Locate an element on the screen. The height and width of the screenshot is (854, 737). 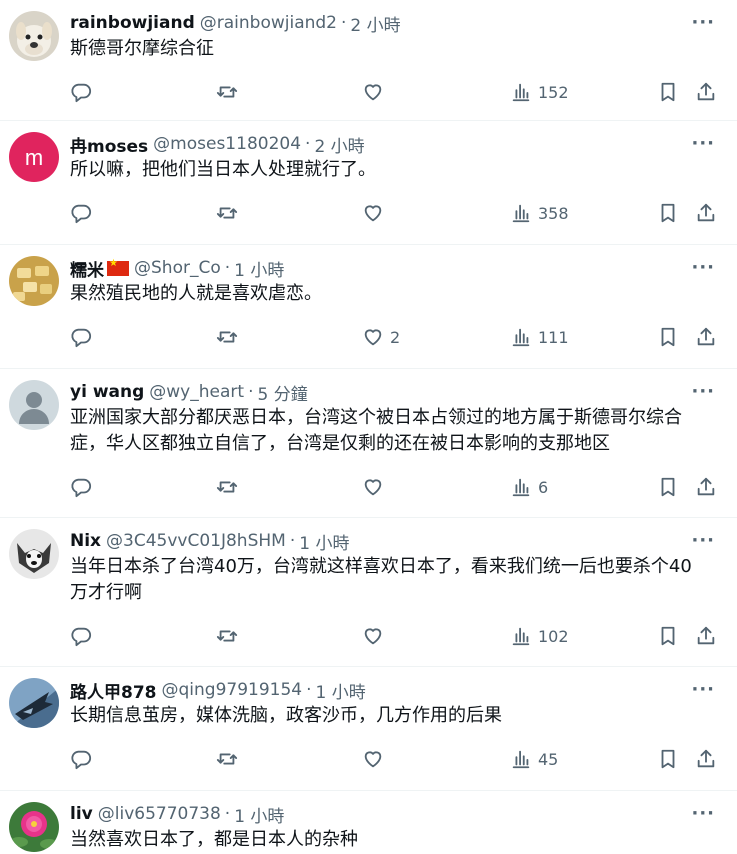
author-handle: @3C45vvC01J8hSHM is located at coordinates (196, 541).